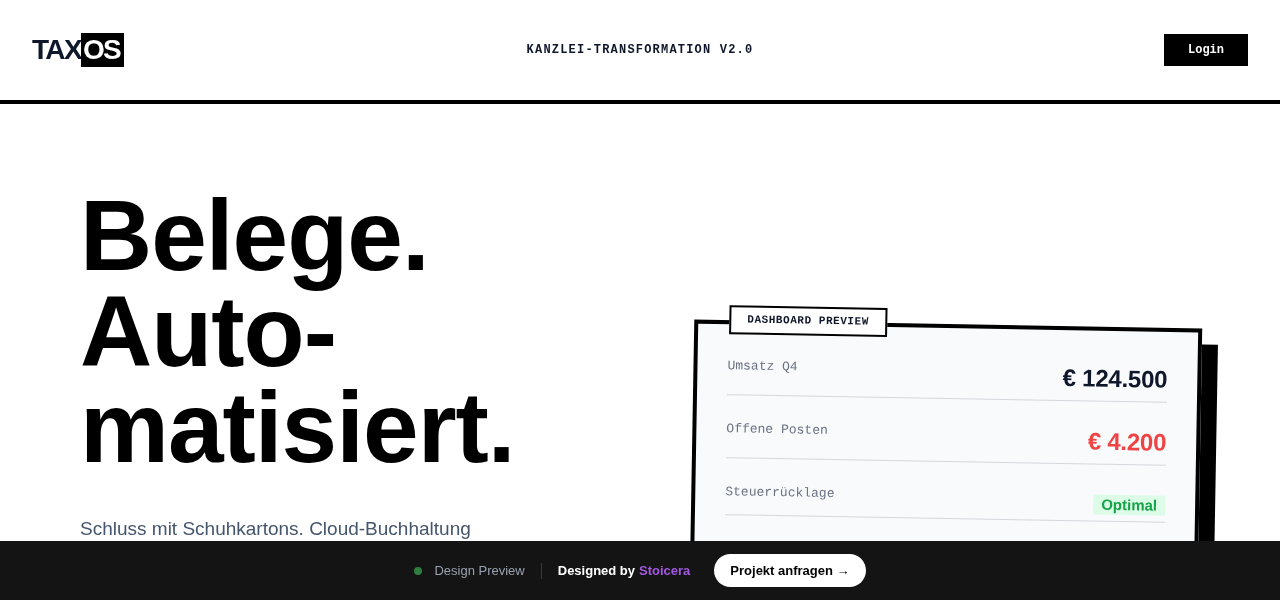 The image size is (1280, 600). I want to click on logo-text: TAX, so click(56, 50).